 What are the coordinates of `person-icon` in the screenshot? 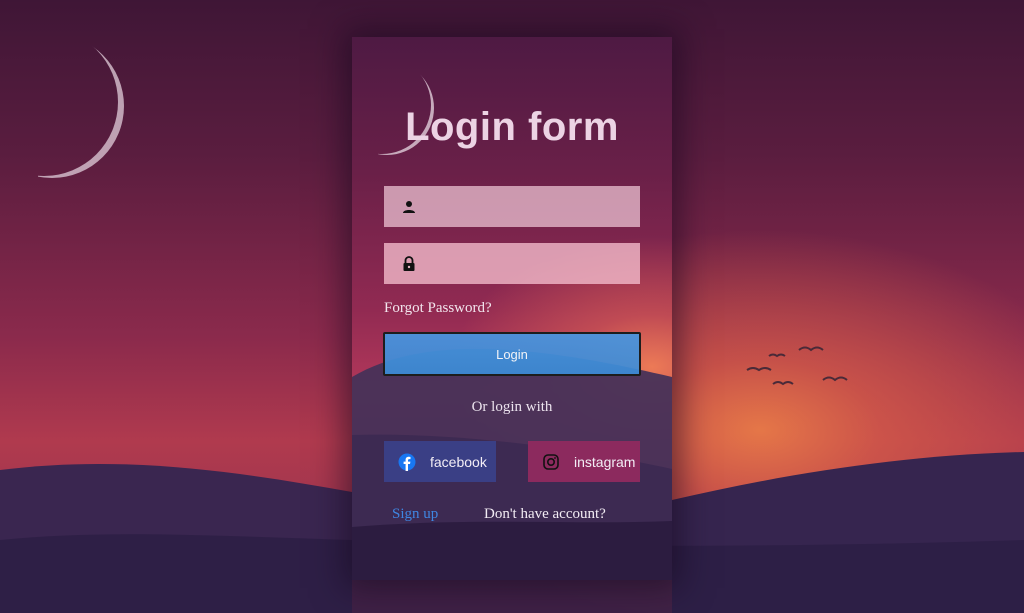 It's located at (409, 207).